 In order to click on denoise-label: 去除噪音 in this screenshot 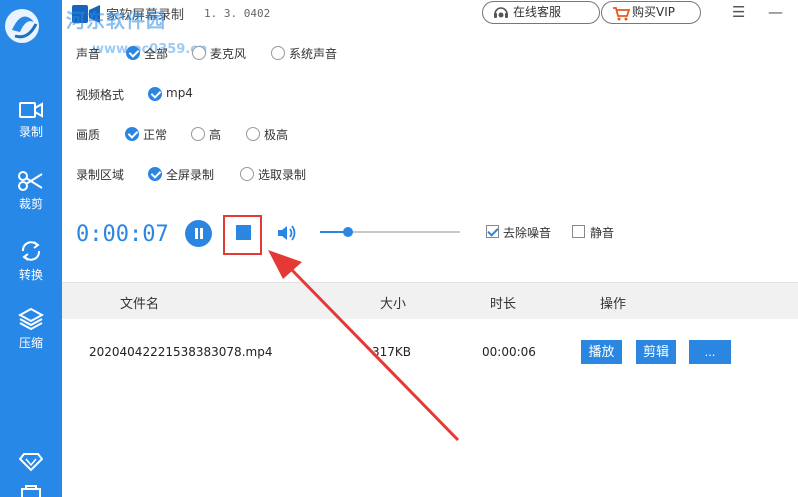, I will do `click(527, 233)`.